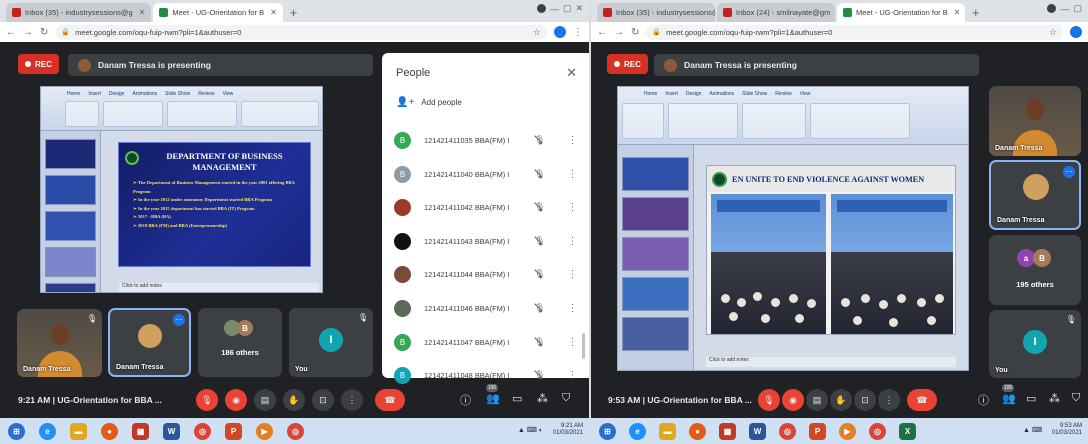  Describe the element at coordinates (485, 174) in the screenshot. I see `participant-row: B 121421411040 BBA(FM) I 🎙 ⋮` at that location.